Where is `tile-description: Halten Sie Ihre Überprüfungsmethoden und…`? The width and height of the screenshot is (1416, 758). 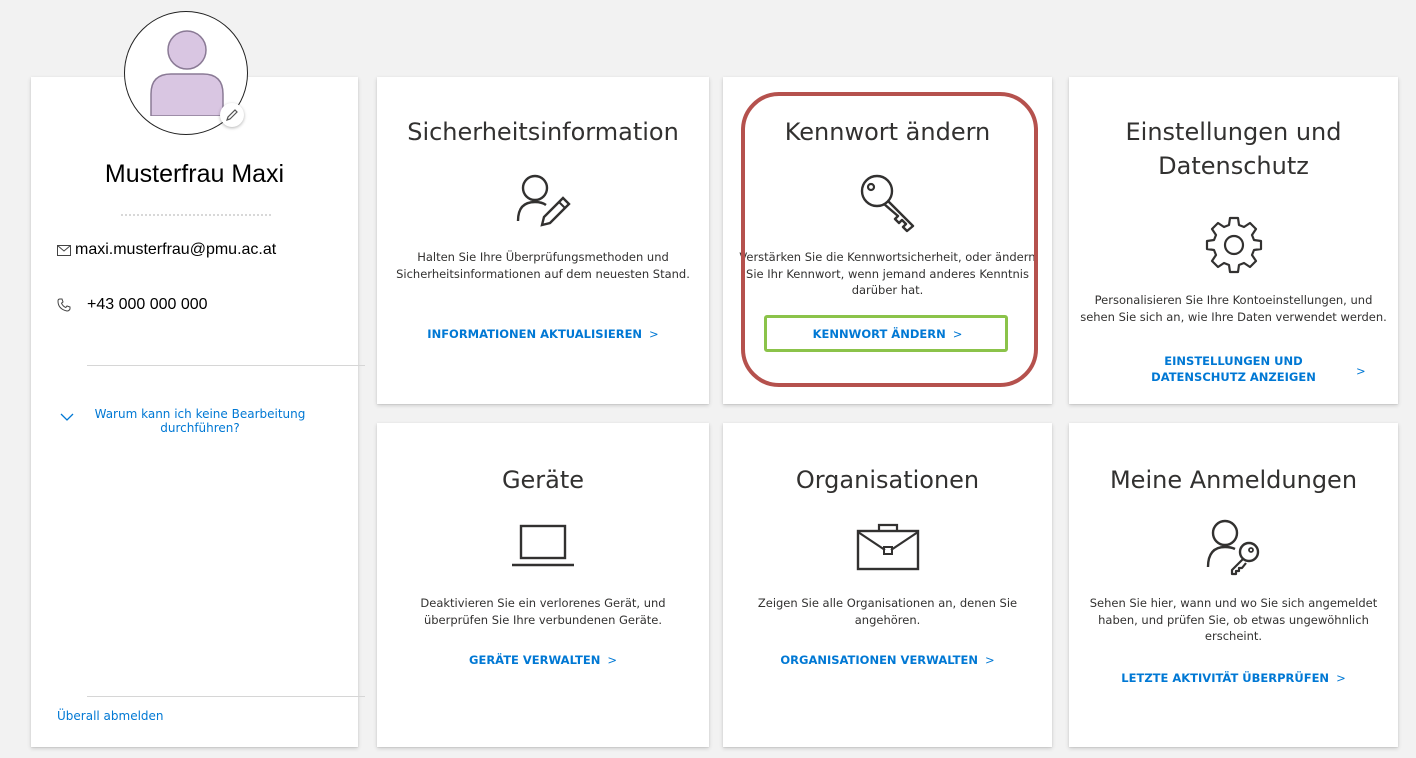
tile-description: Halten Sie Ihre Überprüfungsmethoden und… is located at coordinates (543, 265).